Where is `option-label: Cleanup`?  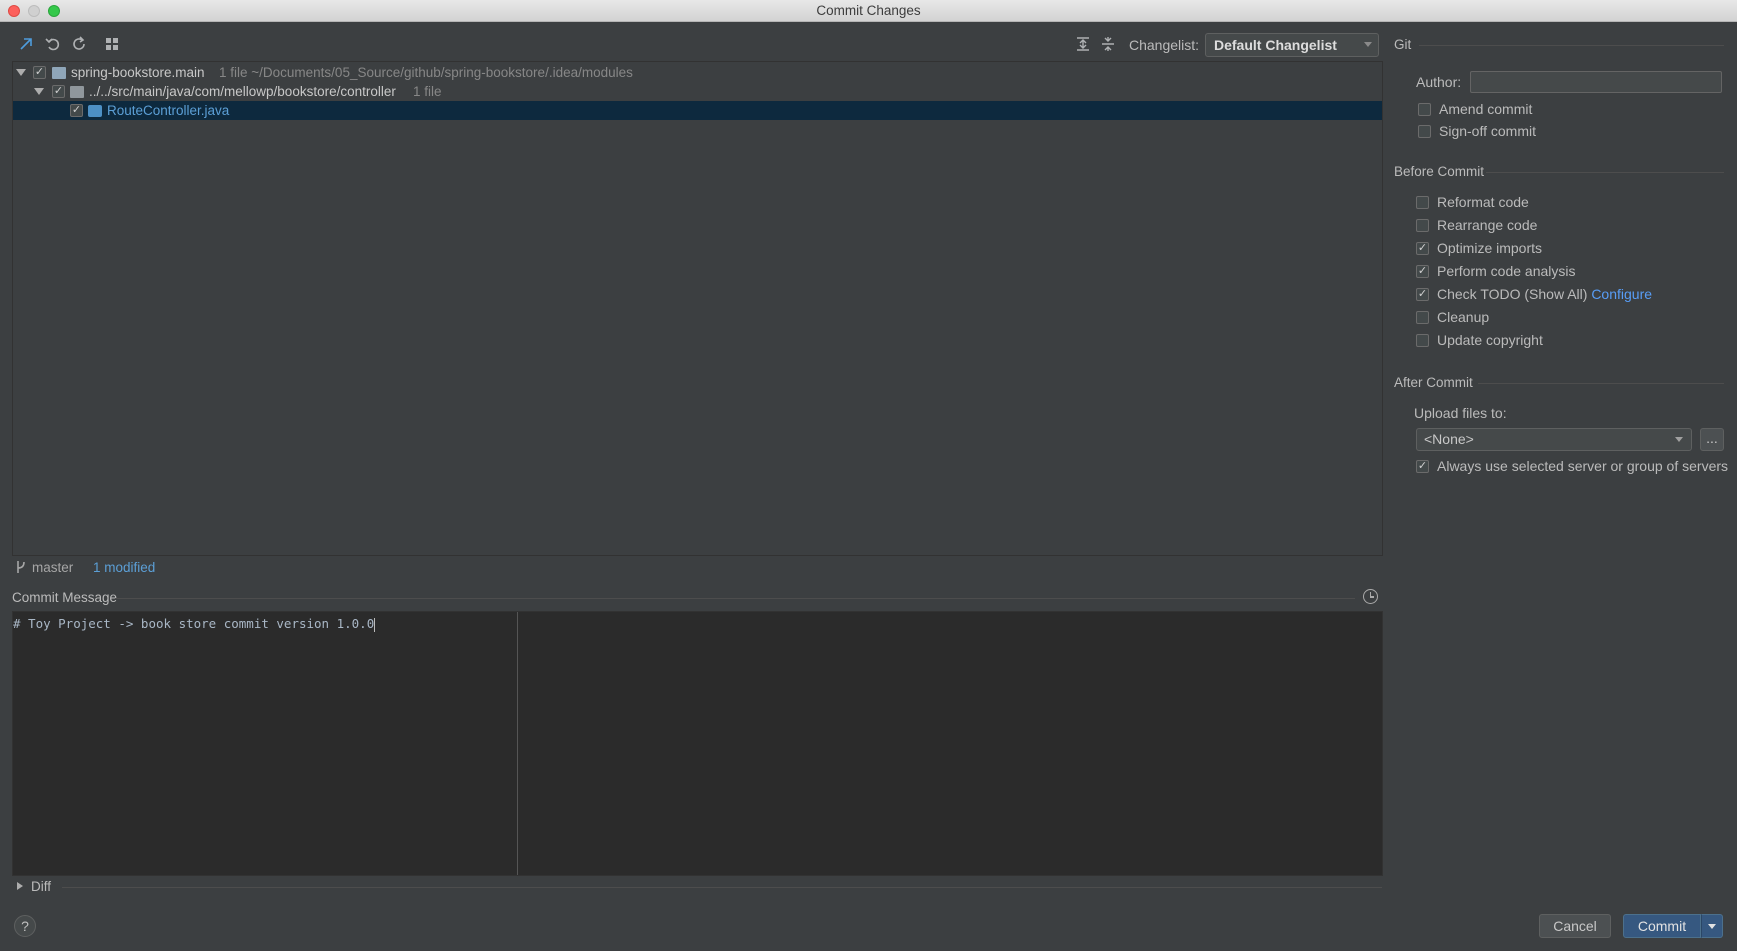 option-label: Cleanup is located at coordinates (1463, 317).